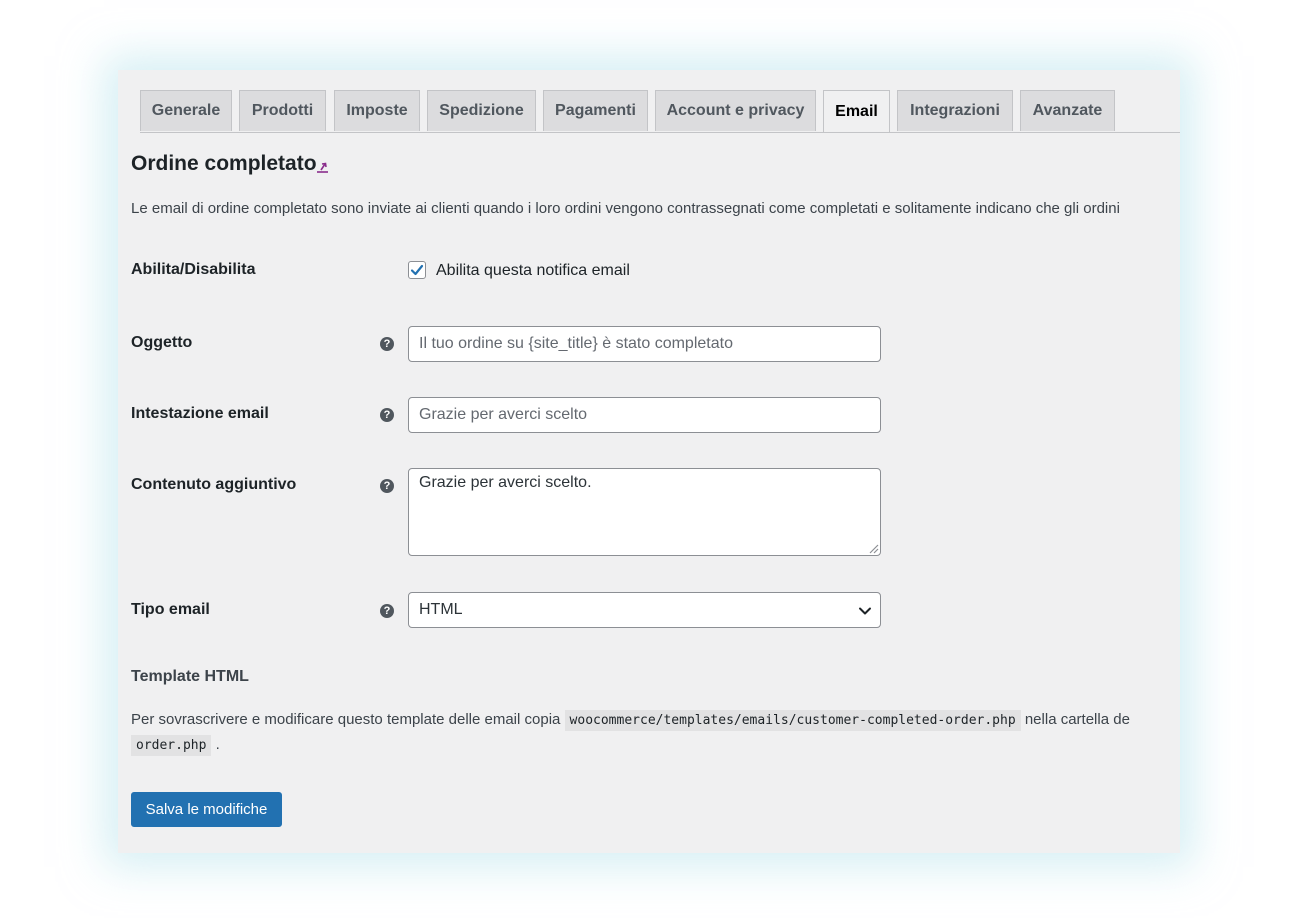 This screenshot has height=918, width=1300. What do you see at coordinates (162, 342) in the screenshot?
I see `subject-label: Oggetto` at bounding box center [162, 342].